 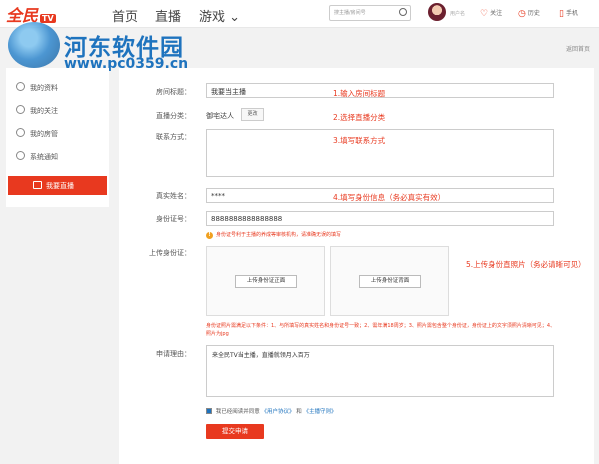 I want to click on heart-icon: ♡, so click(x=484, y=14).